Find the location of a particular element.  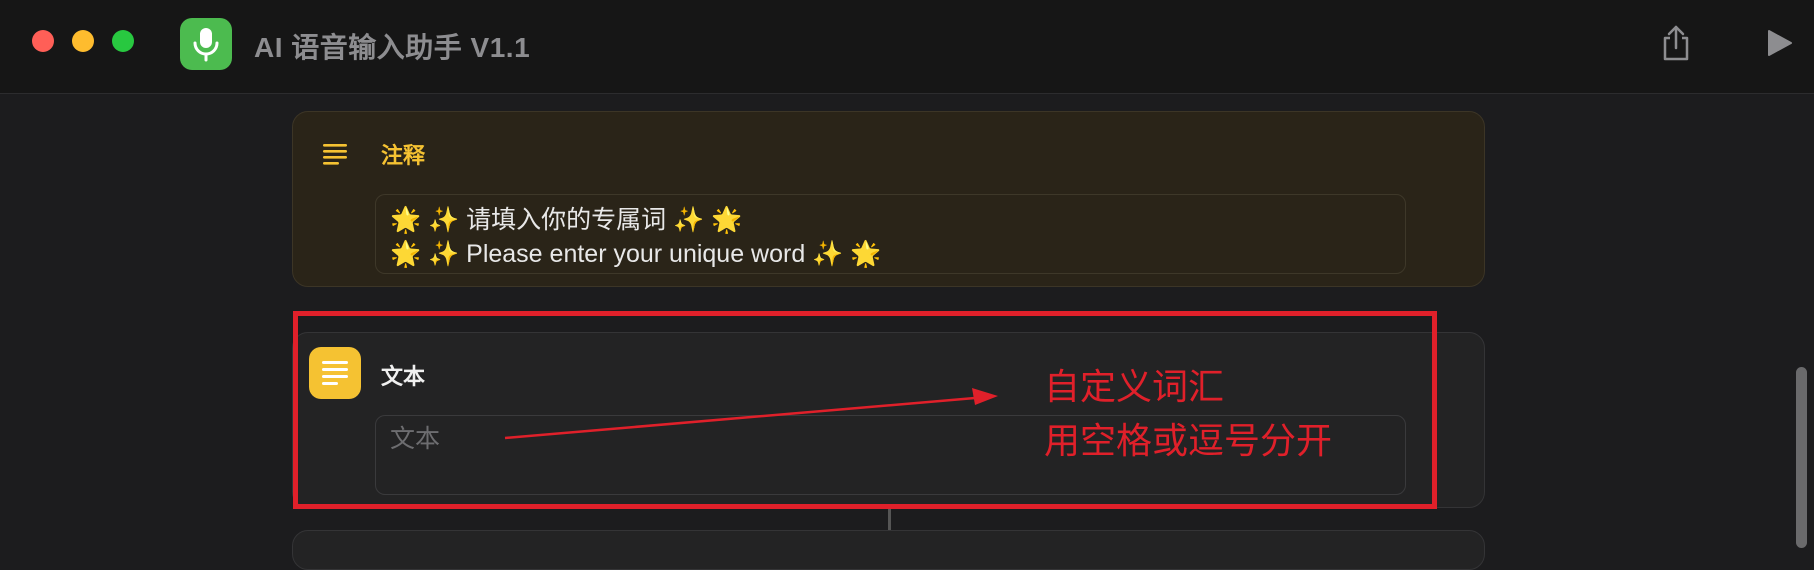

annotation-line-2: 用空格或逗号分开 is located at coordinates (1188, 440).